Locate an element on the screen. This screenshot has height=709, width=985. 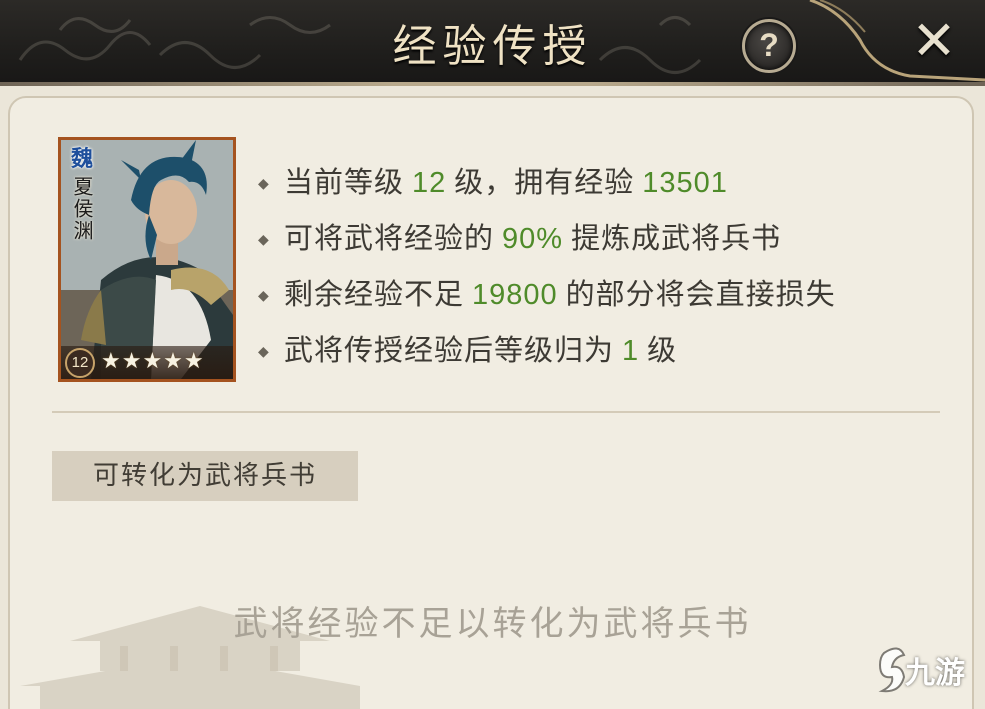
convertible-books-header: 可转化为武将兵书 is located at coordinates (205, 476).